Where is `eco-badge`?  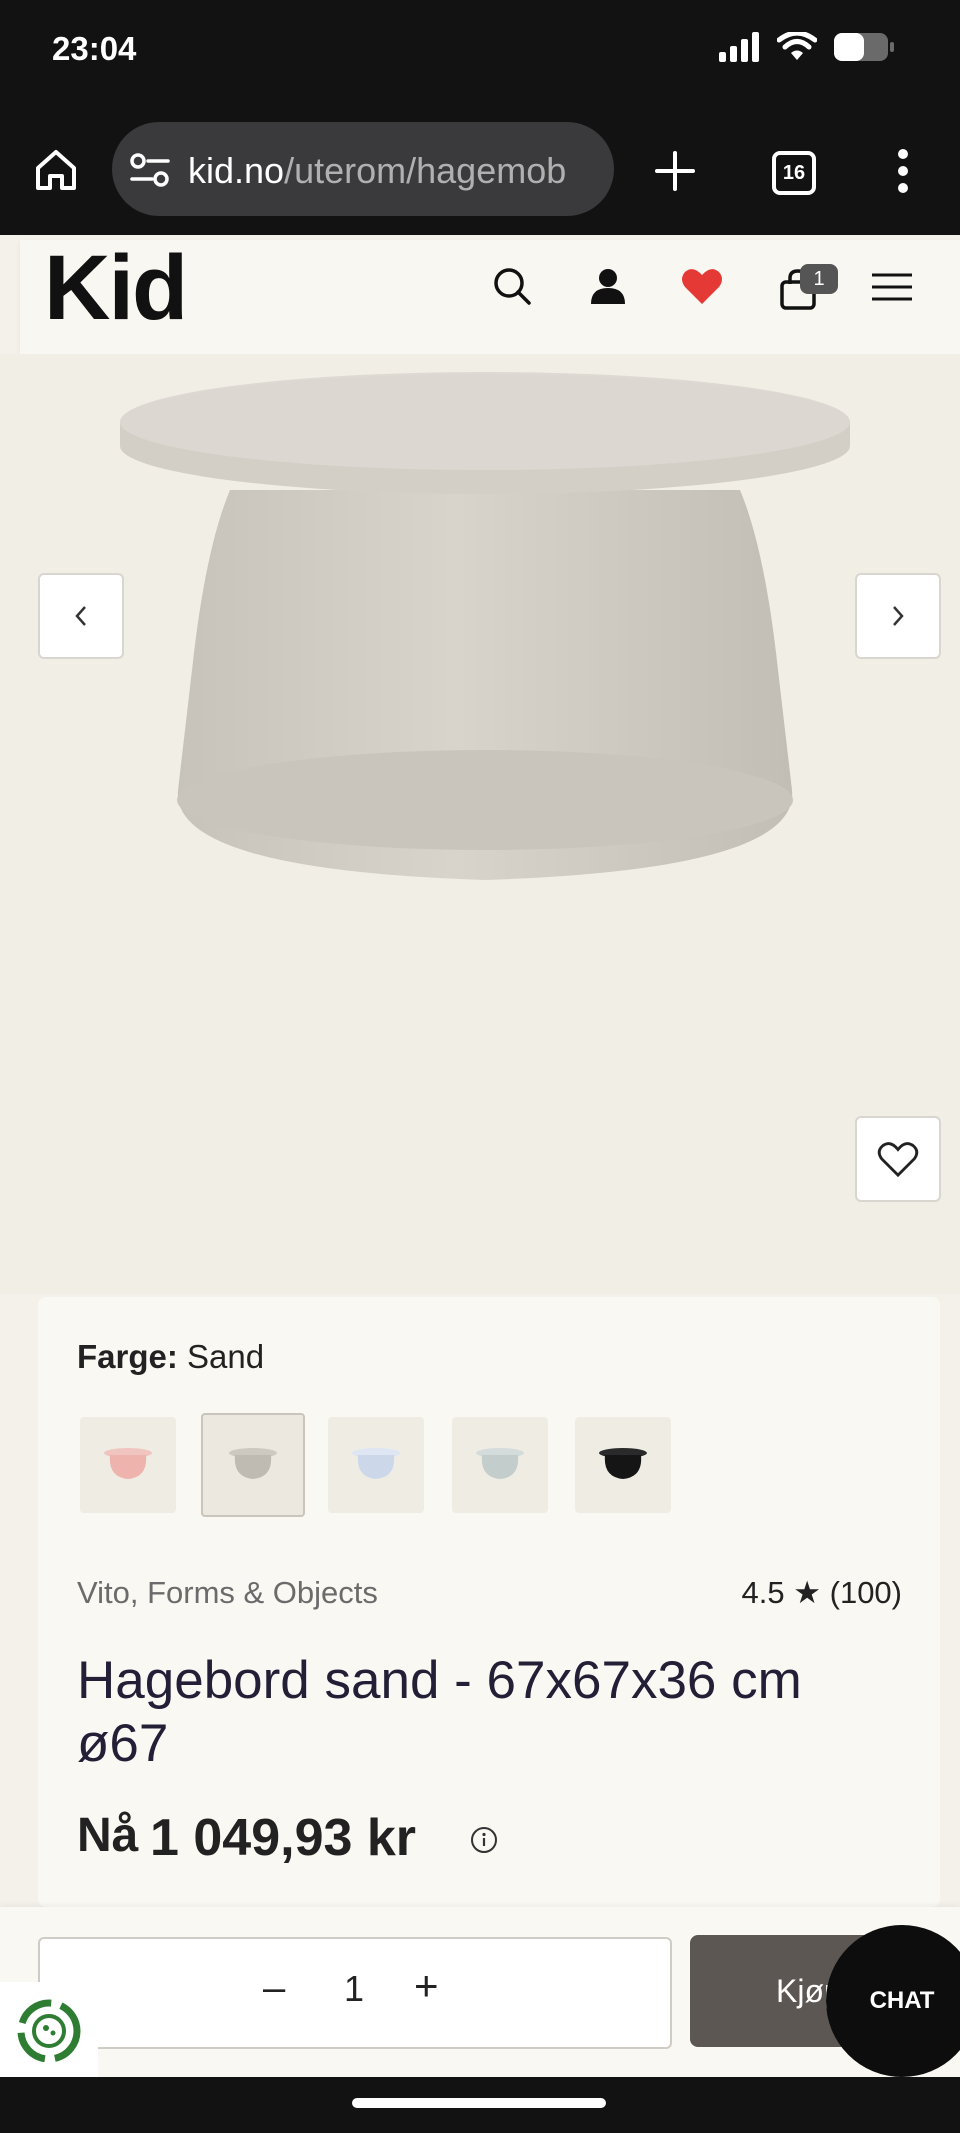
eco-badge is located at coordinates (49, 2031).